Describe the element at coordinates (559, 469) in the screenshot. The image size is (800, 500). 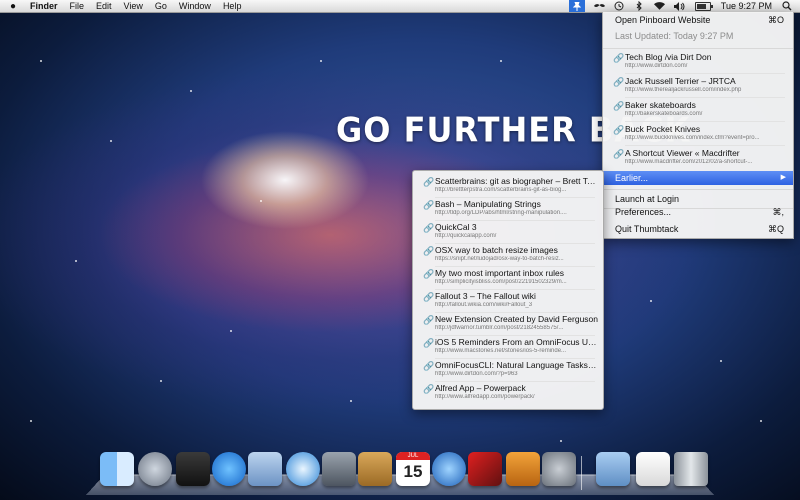
I see `system-preferences-icon` at that location.